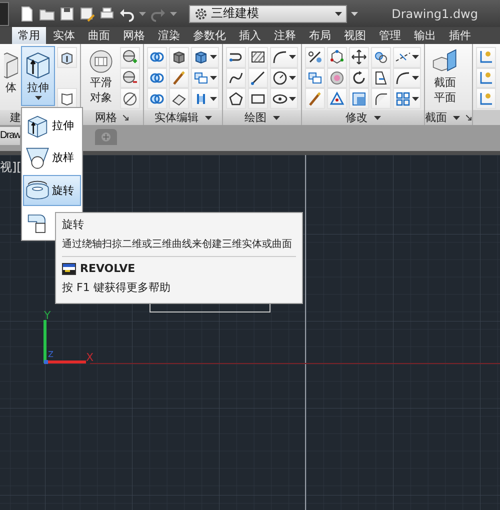  Describe the element at coordinates (47, 315) in the screenshot. I see `axis-label: Y` at that location.